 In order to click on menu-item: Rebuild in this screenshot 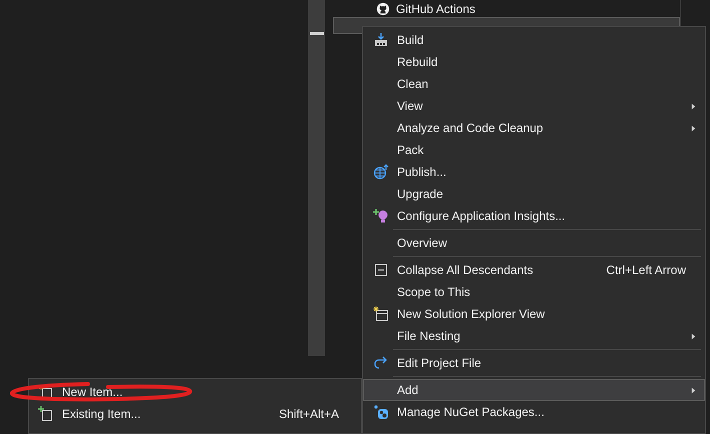, I will do `click(534, 62)`.